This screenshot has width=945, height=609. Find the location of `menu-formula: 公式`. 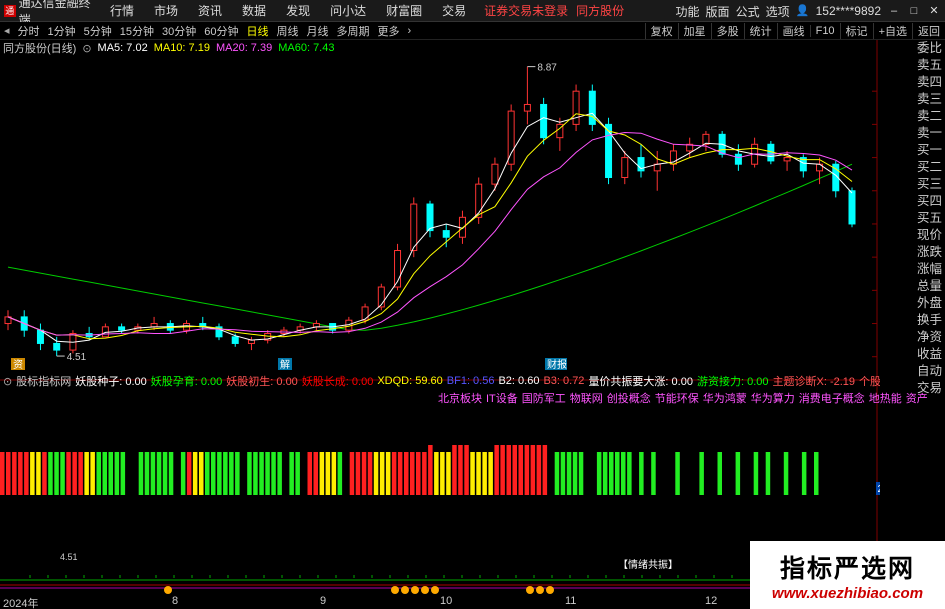

menu-formula: 公式 is located at coordinates (748, 11).